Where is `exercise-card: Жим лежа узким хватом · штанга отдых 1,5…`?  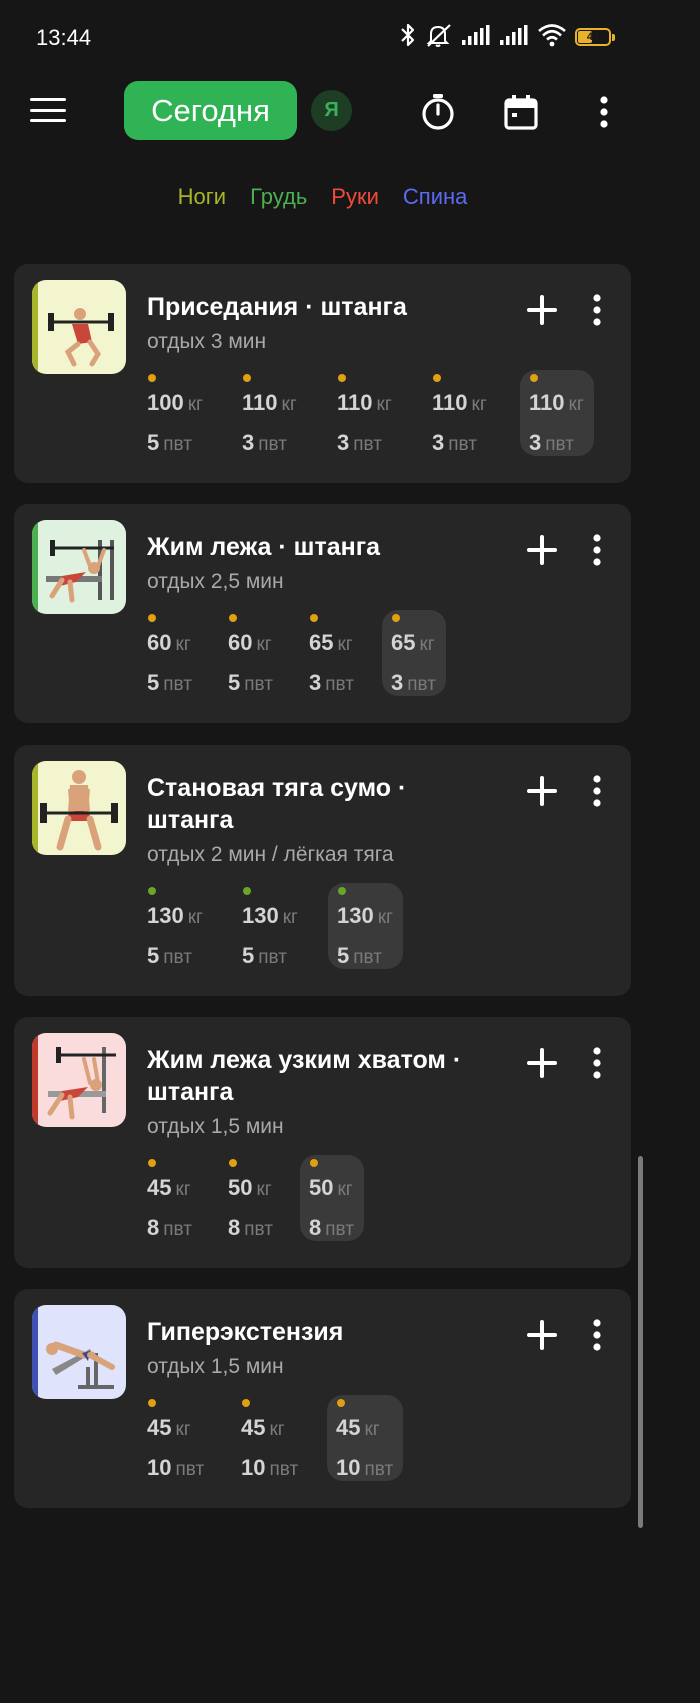 exercise-card: Жим лежа узким хватом · штанга отдых 1,5… is located at coordinates (322, 1142).